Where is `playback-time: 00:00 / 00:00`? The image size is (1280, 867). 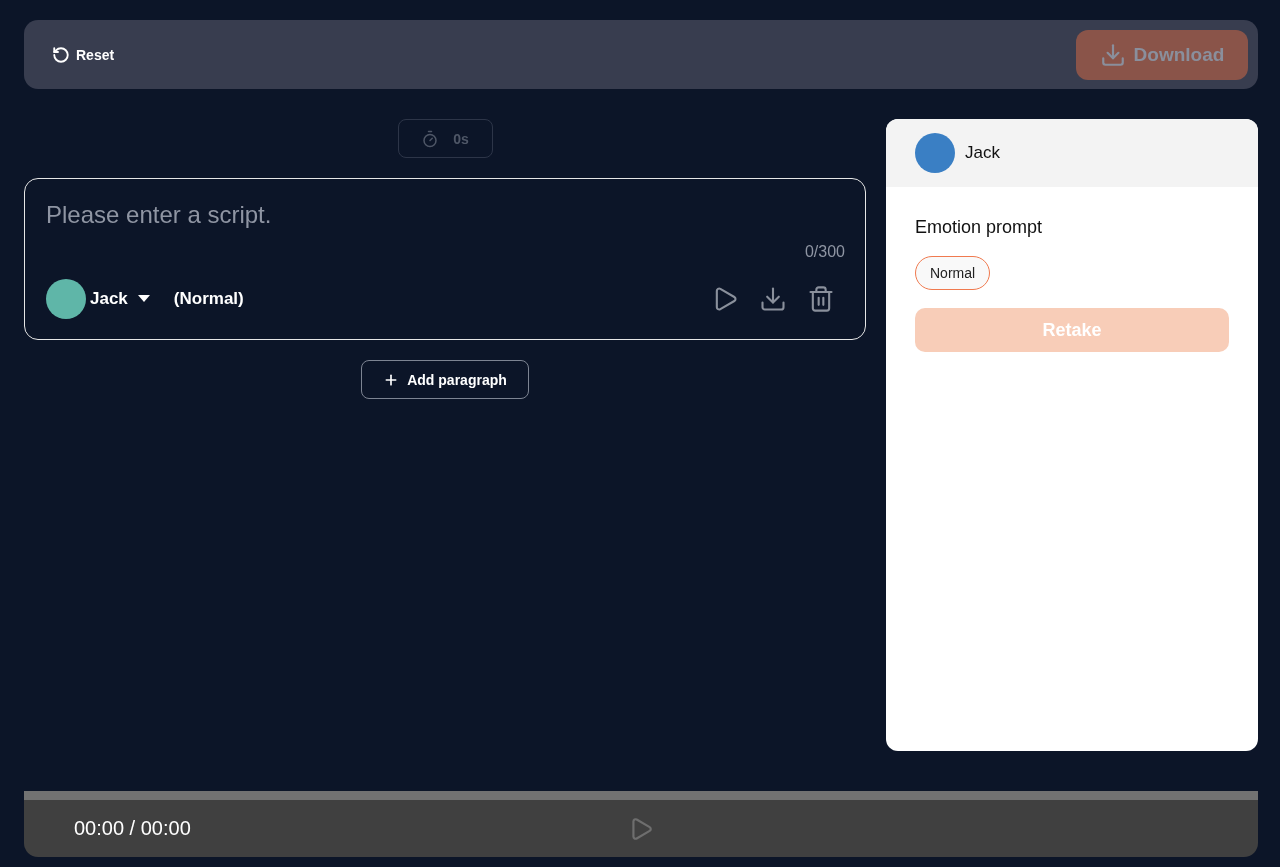 playback-time: 00:00 / 00:00 is located at coordinates (132, 828).